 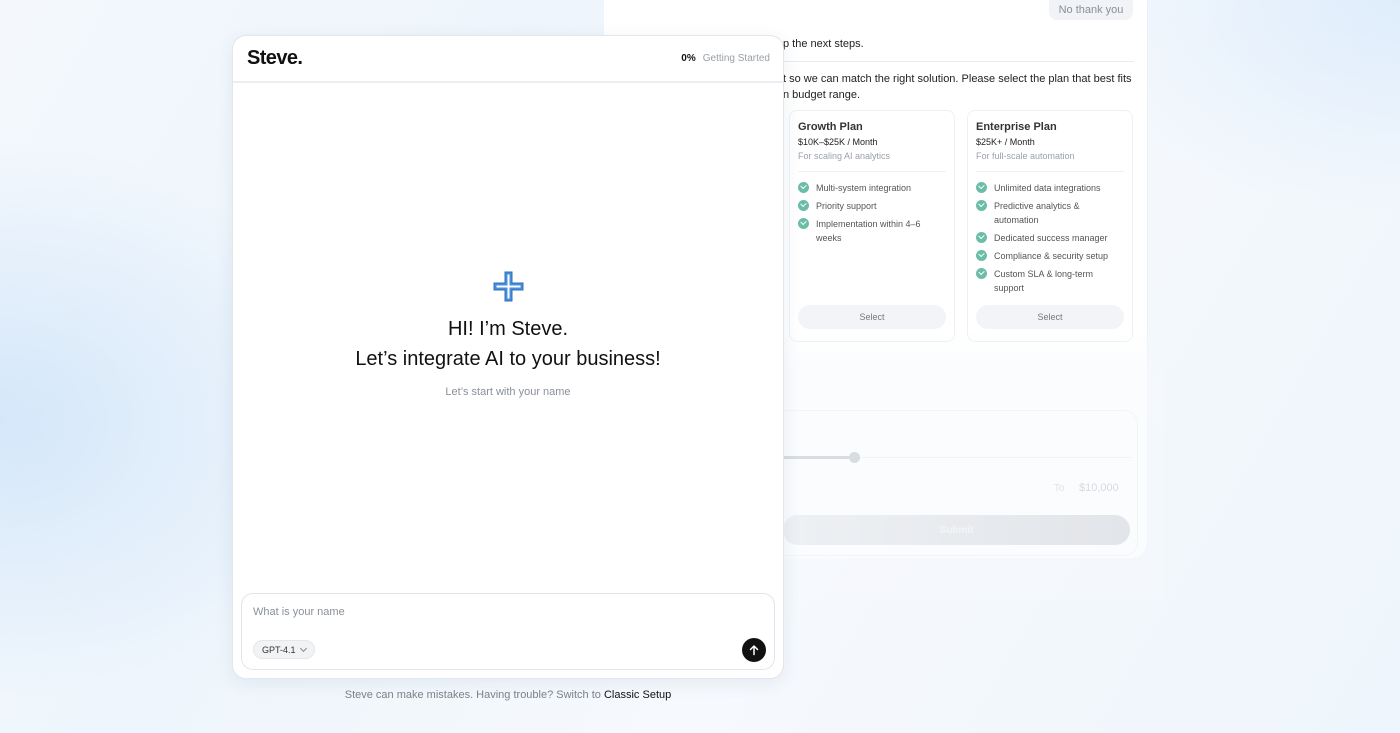 I want to click on plan-feature: Unlimited data integrations, so click(x=1050, y=188).